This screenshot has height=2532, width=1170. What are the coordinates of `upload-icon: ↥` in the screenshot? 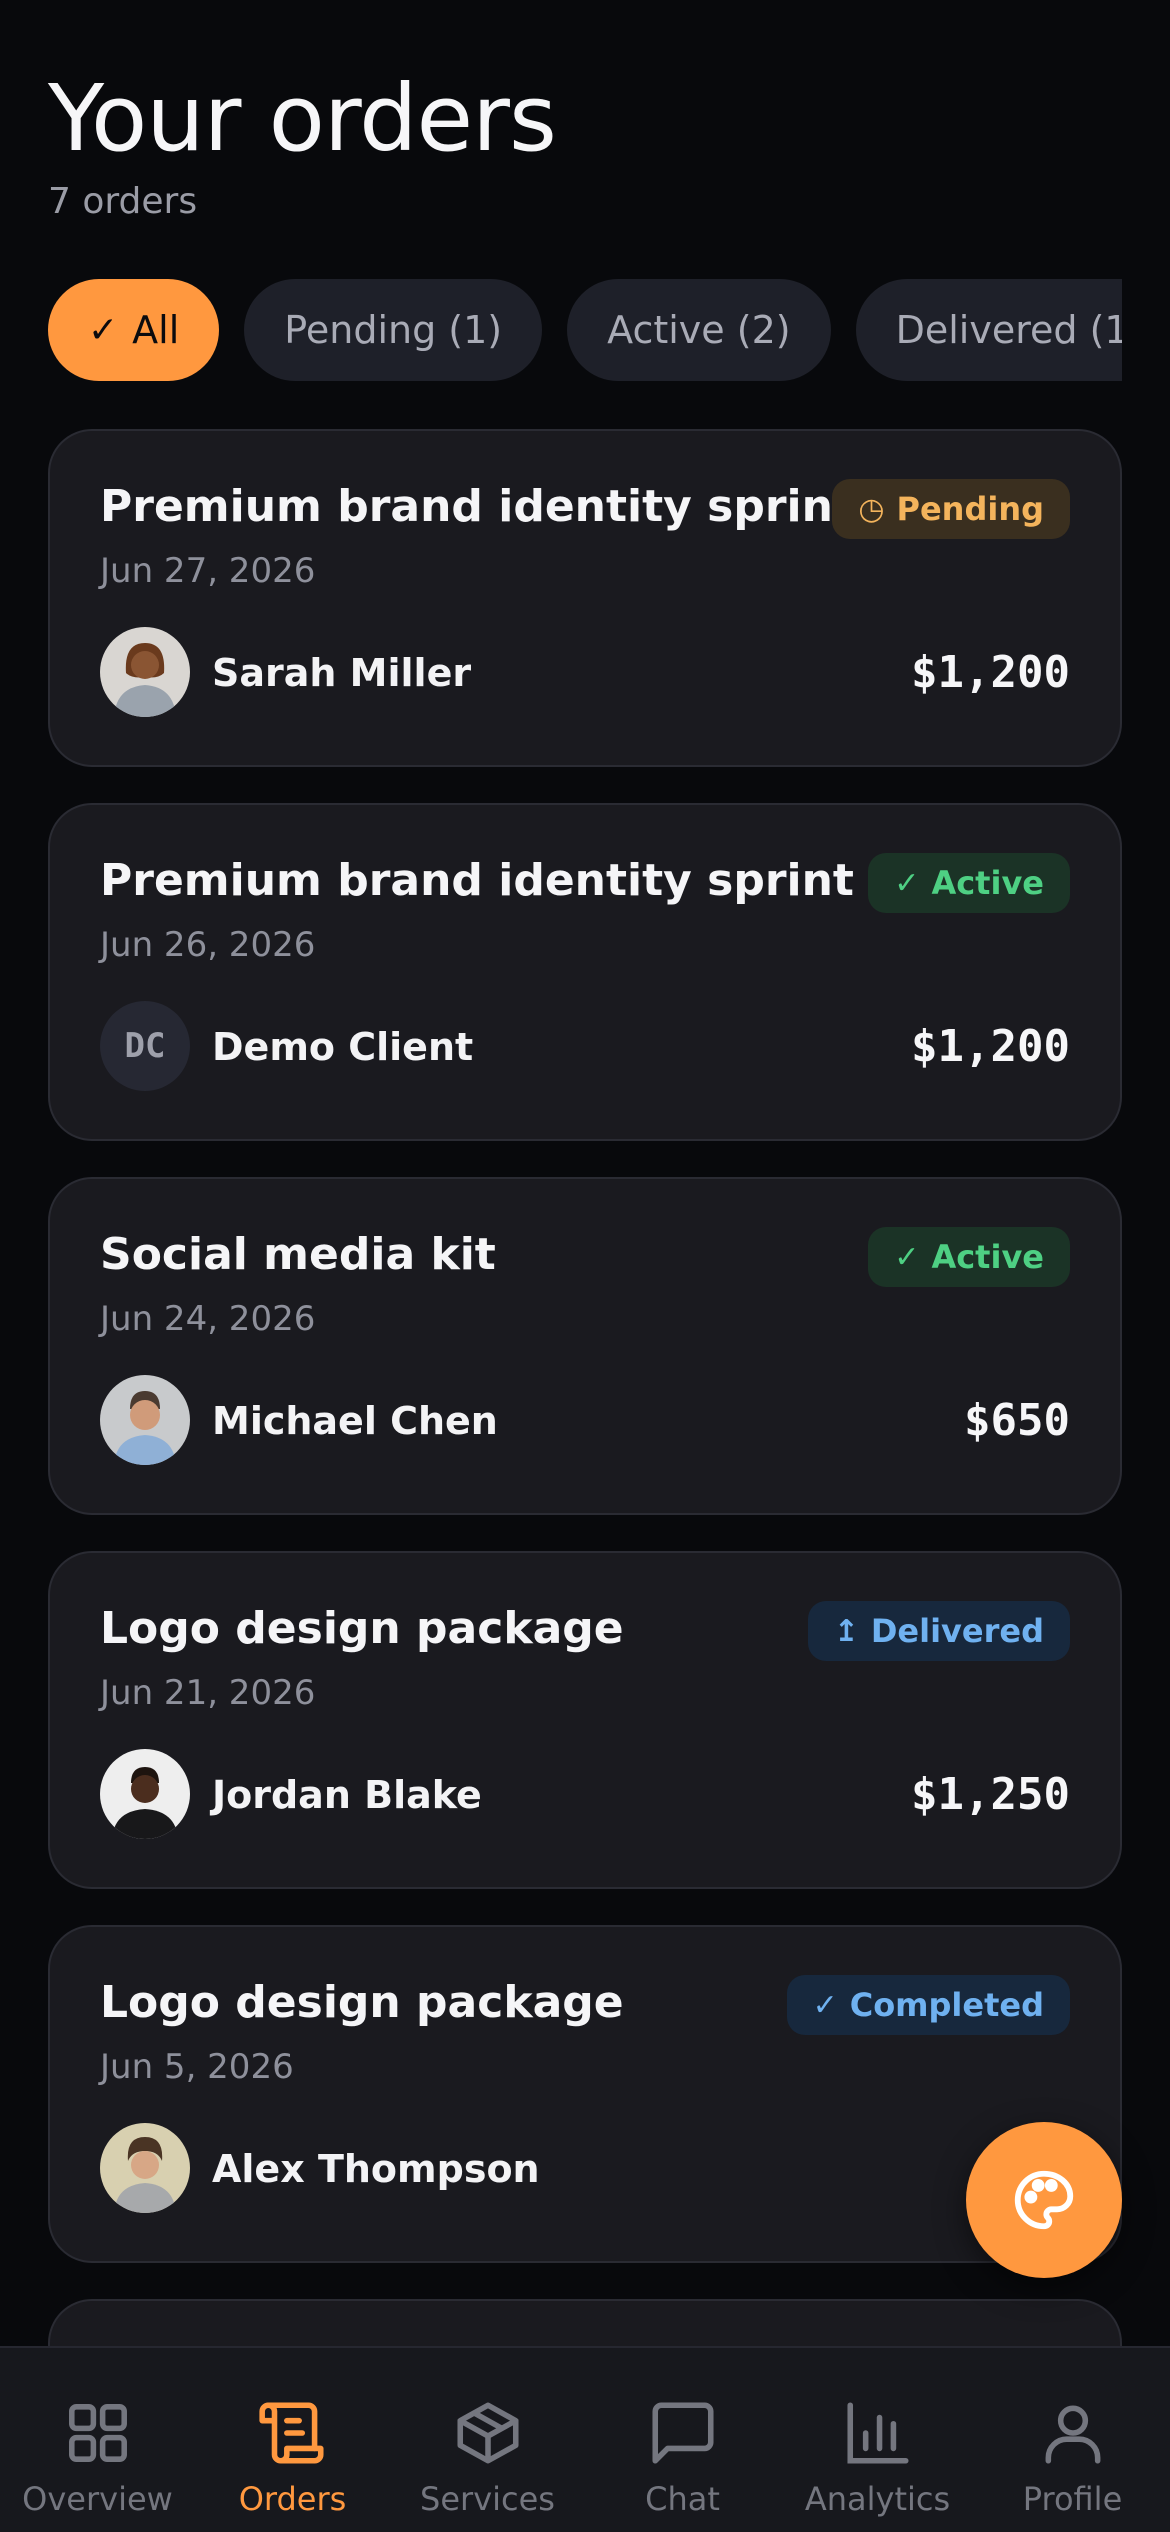 It's located at (846, 1631).